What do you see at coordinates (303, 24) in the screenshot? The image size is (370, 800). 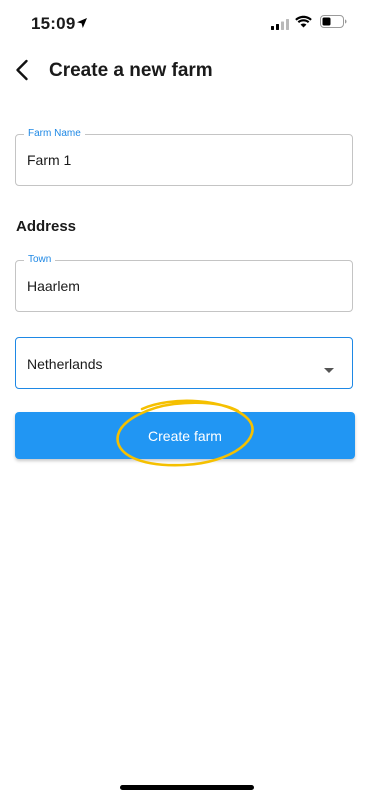 I see `wifi-icon` at bounding box center [303, 24].